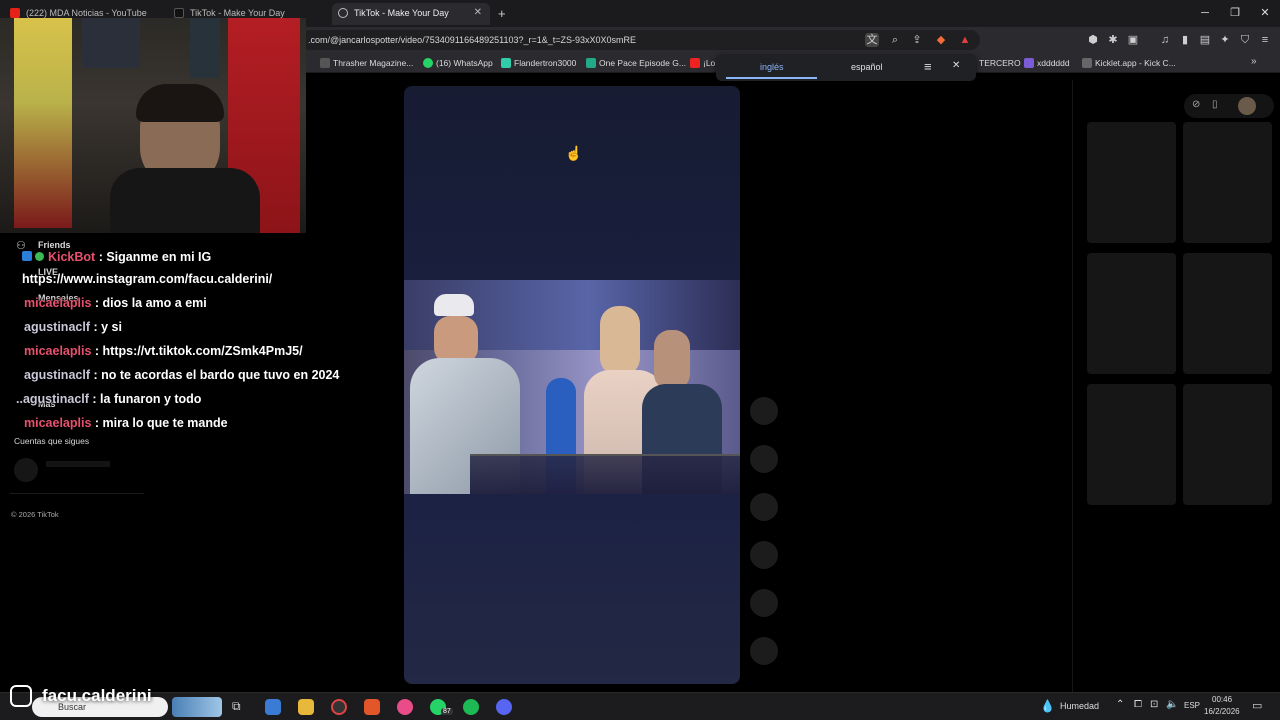 Image resolution: width=1280 pixels, height=720 pixels. What do you see at coordinates (306, 707) in the screenshot?
I see `file-explorer-icon` at bounding box center [306, 707].